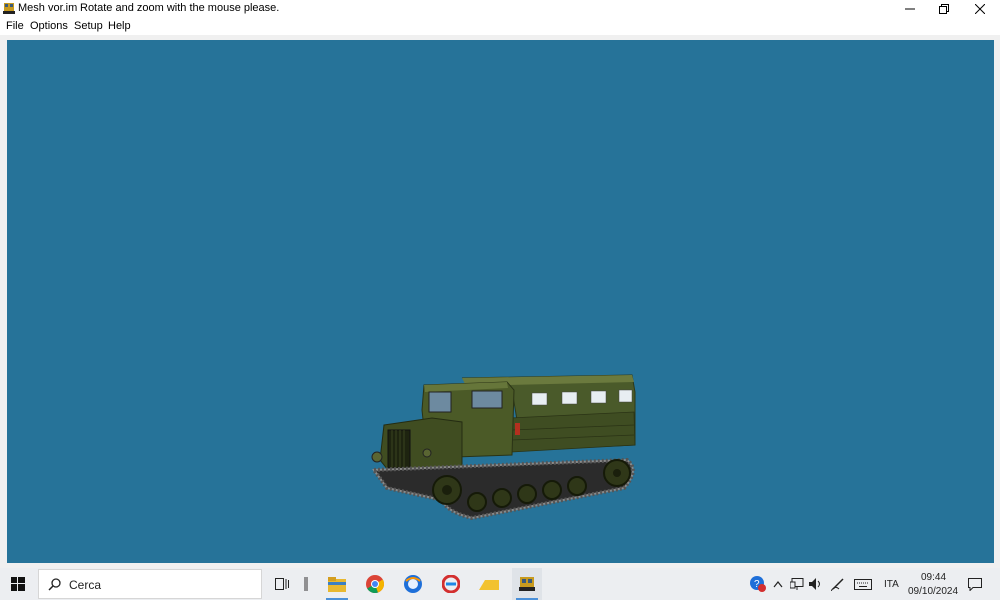 The width and height of the screenshot is (1000, 600). I want to click on divider-icon, so click(306, 584).